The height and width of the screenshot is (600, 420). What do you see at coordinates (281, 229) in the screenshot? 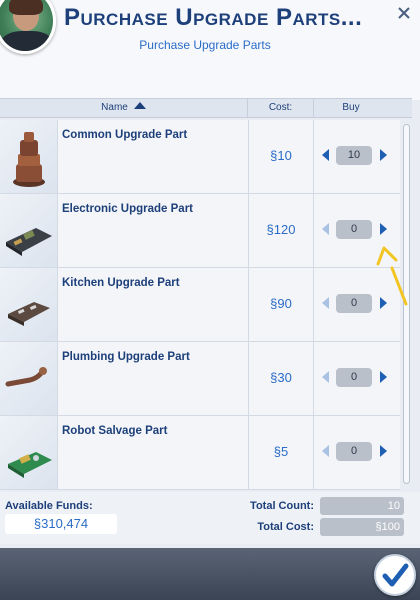
I see `item-cost: §120` at bounding box center [281, 229].